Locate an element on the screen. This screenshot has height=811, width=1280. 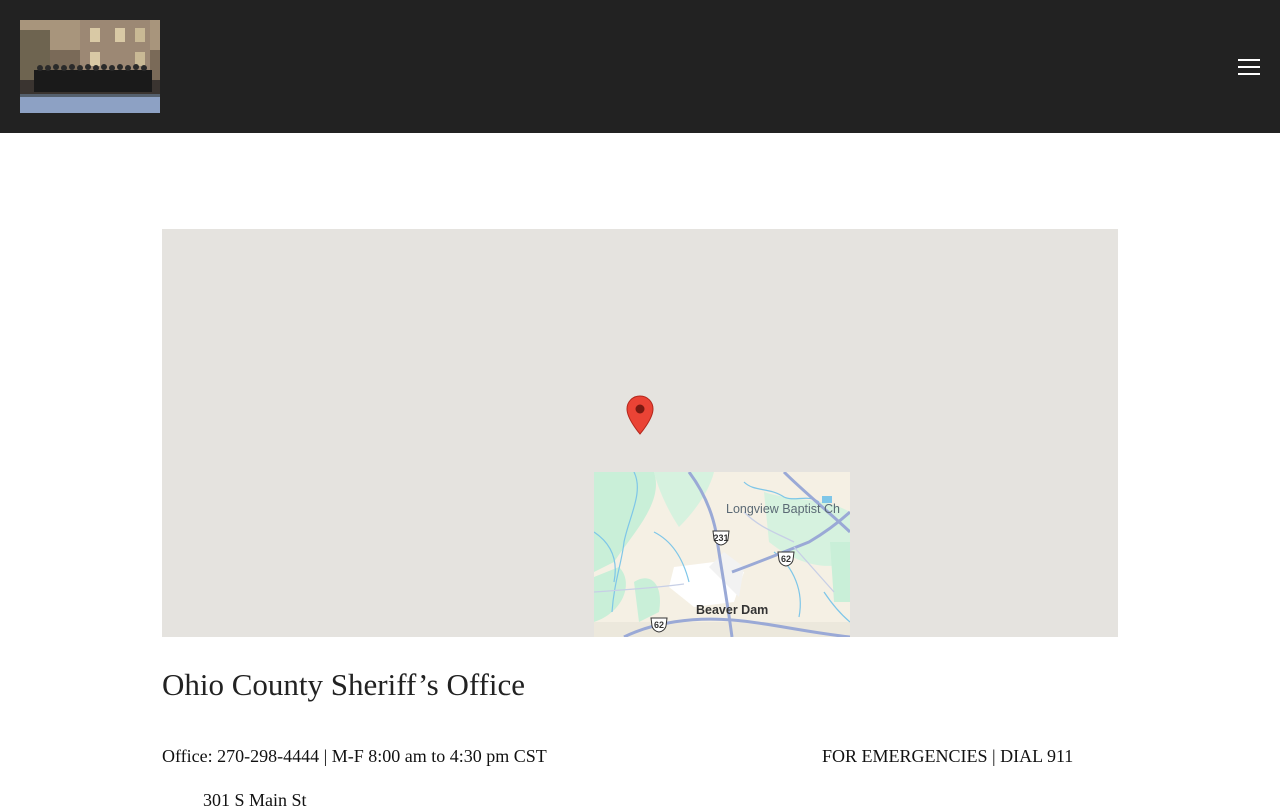
menu-toggle-button is located at coordinates (1249, 67).